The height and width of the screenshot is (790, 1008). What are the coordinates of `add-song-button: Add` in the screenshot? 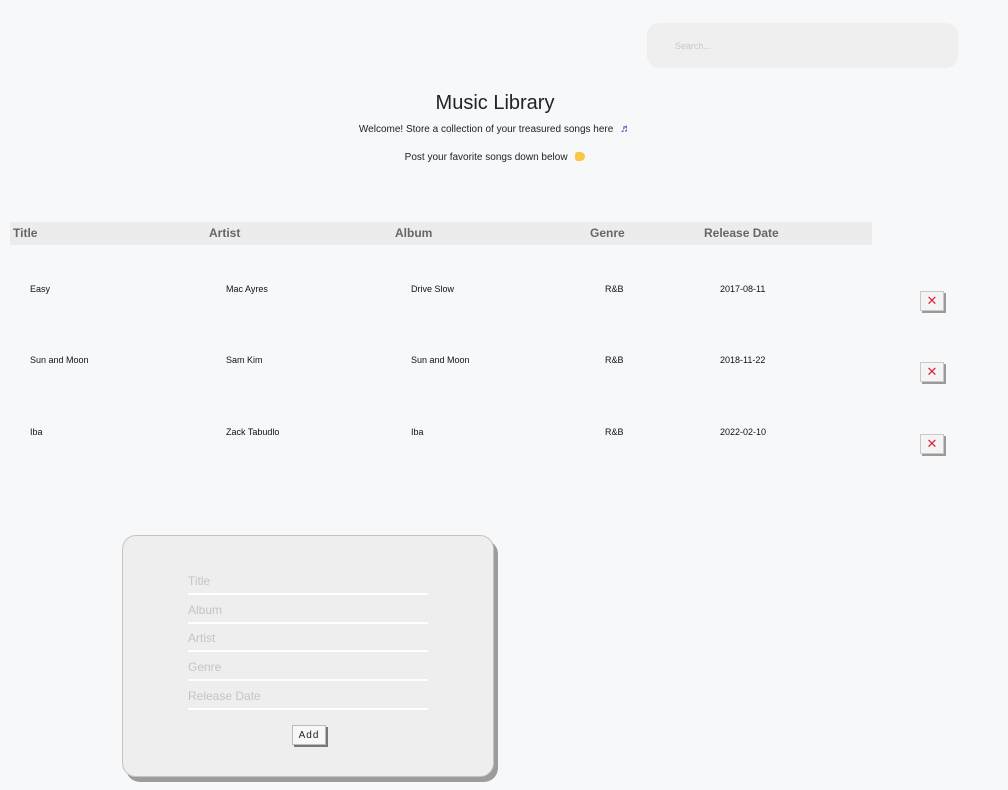 It's located at (309, 735).